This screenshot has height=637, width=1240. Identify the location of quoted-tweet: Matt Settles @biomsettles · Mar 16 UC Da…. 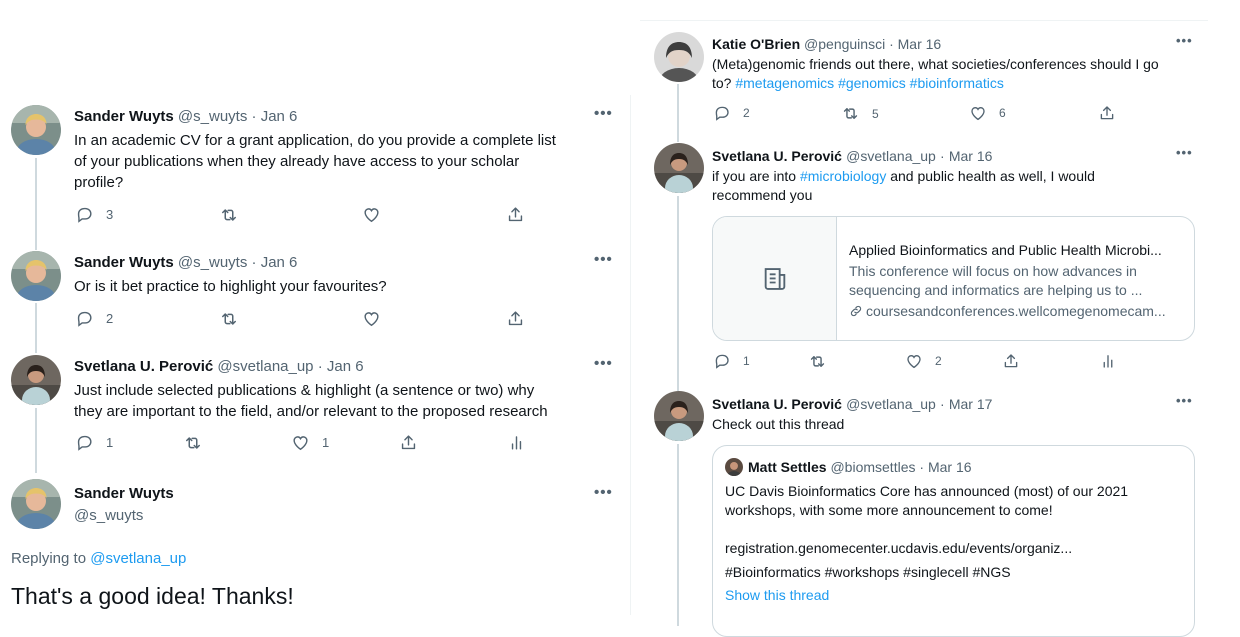
(953, 541).